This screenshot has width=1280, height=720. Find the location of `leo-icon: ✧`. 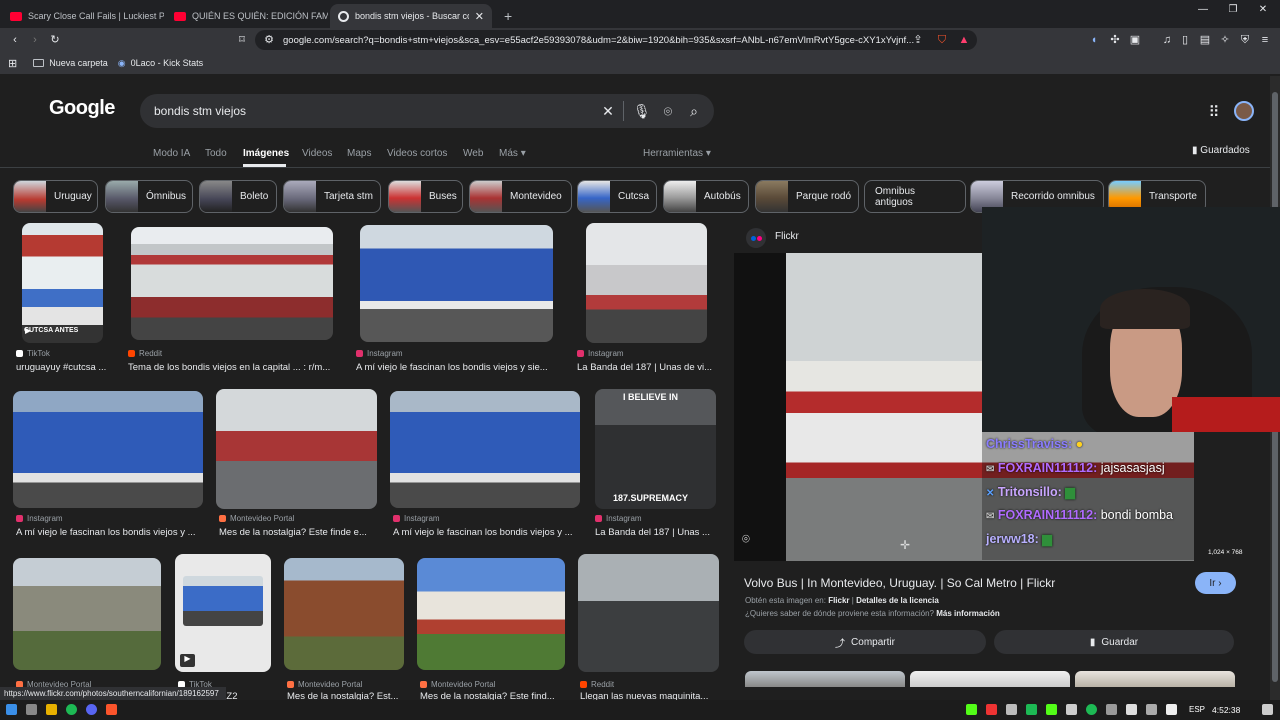

leo-icon: ✧ is located at coordinates (1225, 40).